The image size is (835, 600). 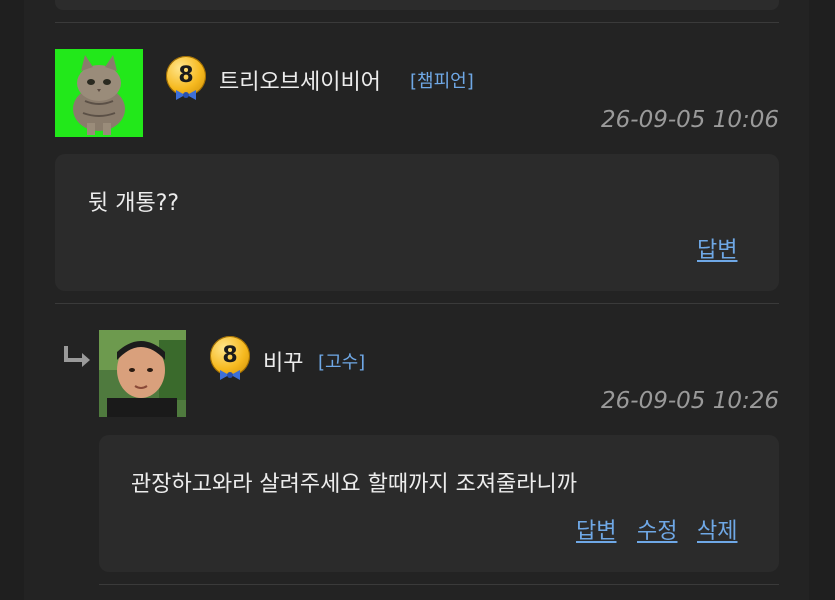 What do you see at coordinates (12, 300) in the screenshot?
I see `left-margin` at bounding box center [12, 300].